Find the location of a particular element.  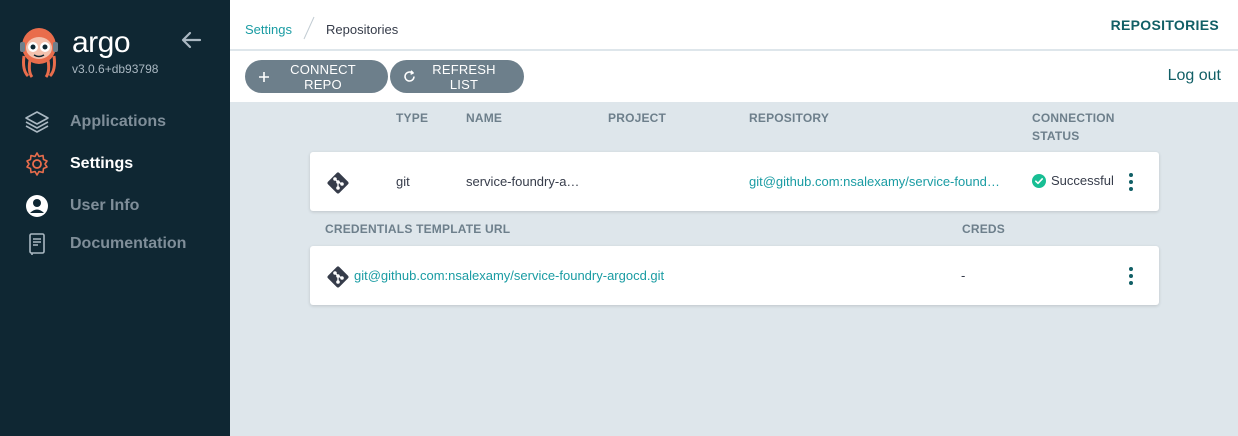

column-header-project: PROJECT is located at coordinates (637, 118).